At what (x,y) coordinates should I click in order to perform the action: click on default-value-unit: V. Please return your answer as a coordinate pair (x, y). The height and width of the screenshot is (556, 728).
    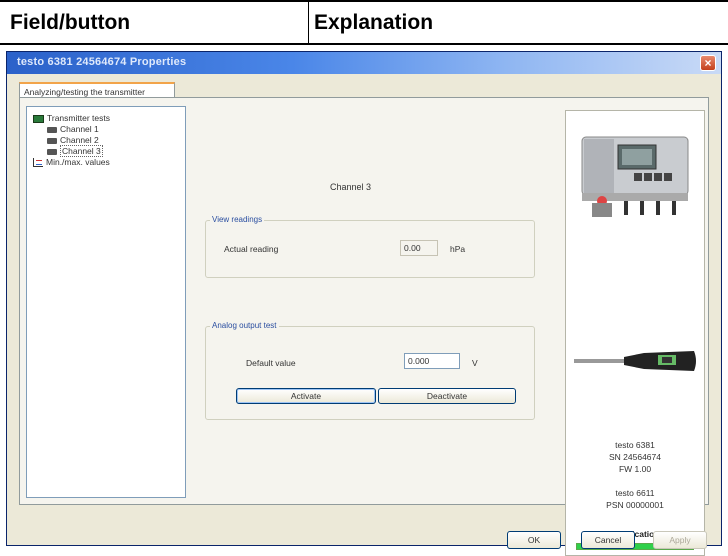
    Looking at the image, I should click on (475, 363).